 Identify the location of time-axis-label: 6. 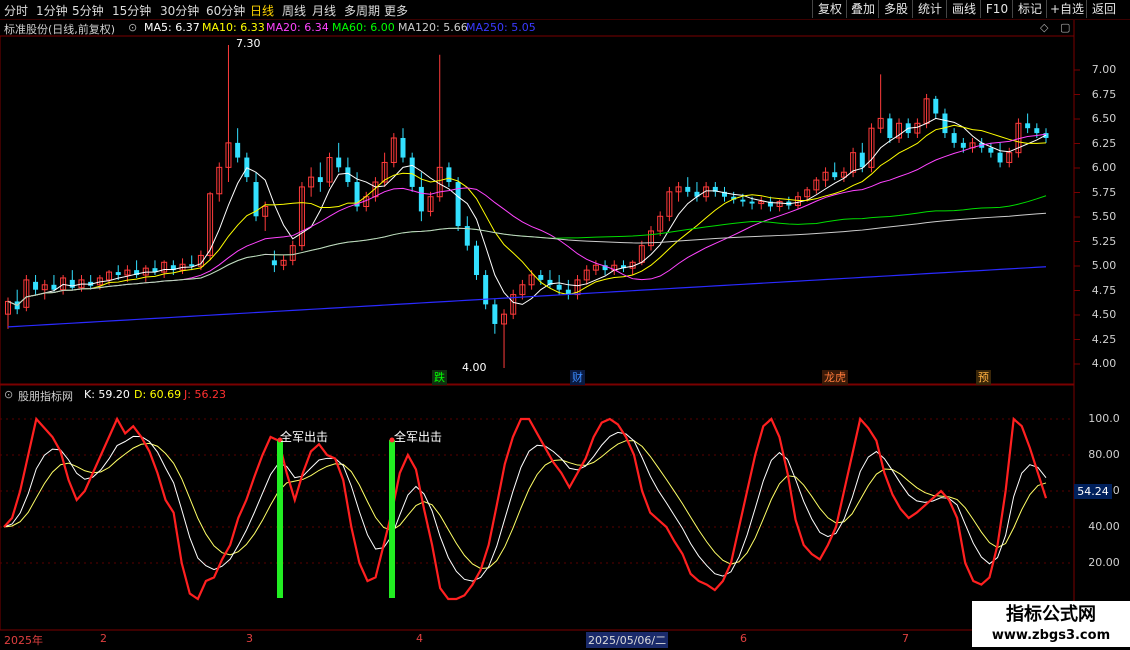
(743, 638).